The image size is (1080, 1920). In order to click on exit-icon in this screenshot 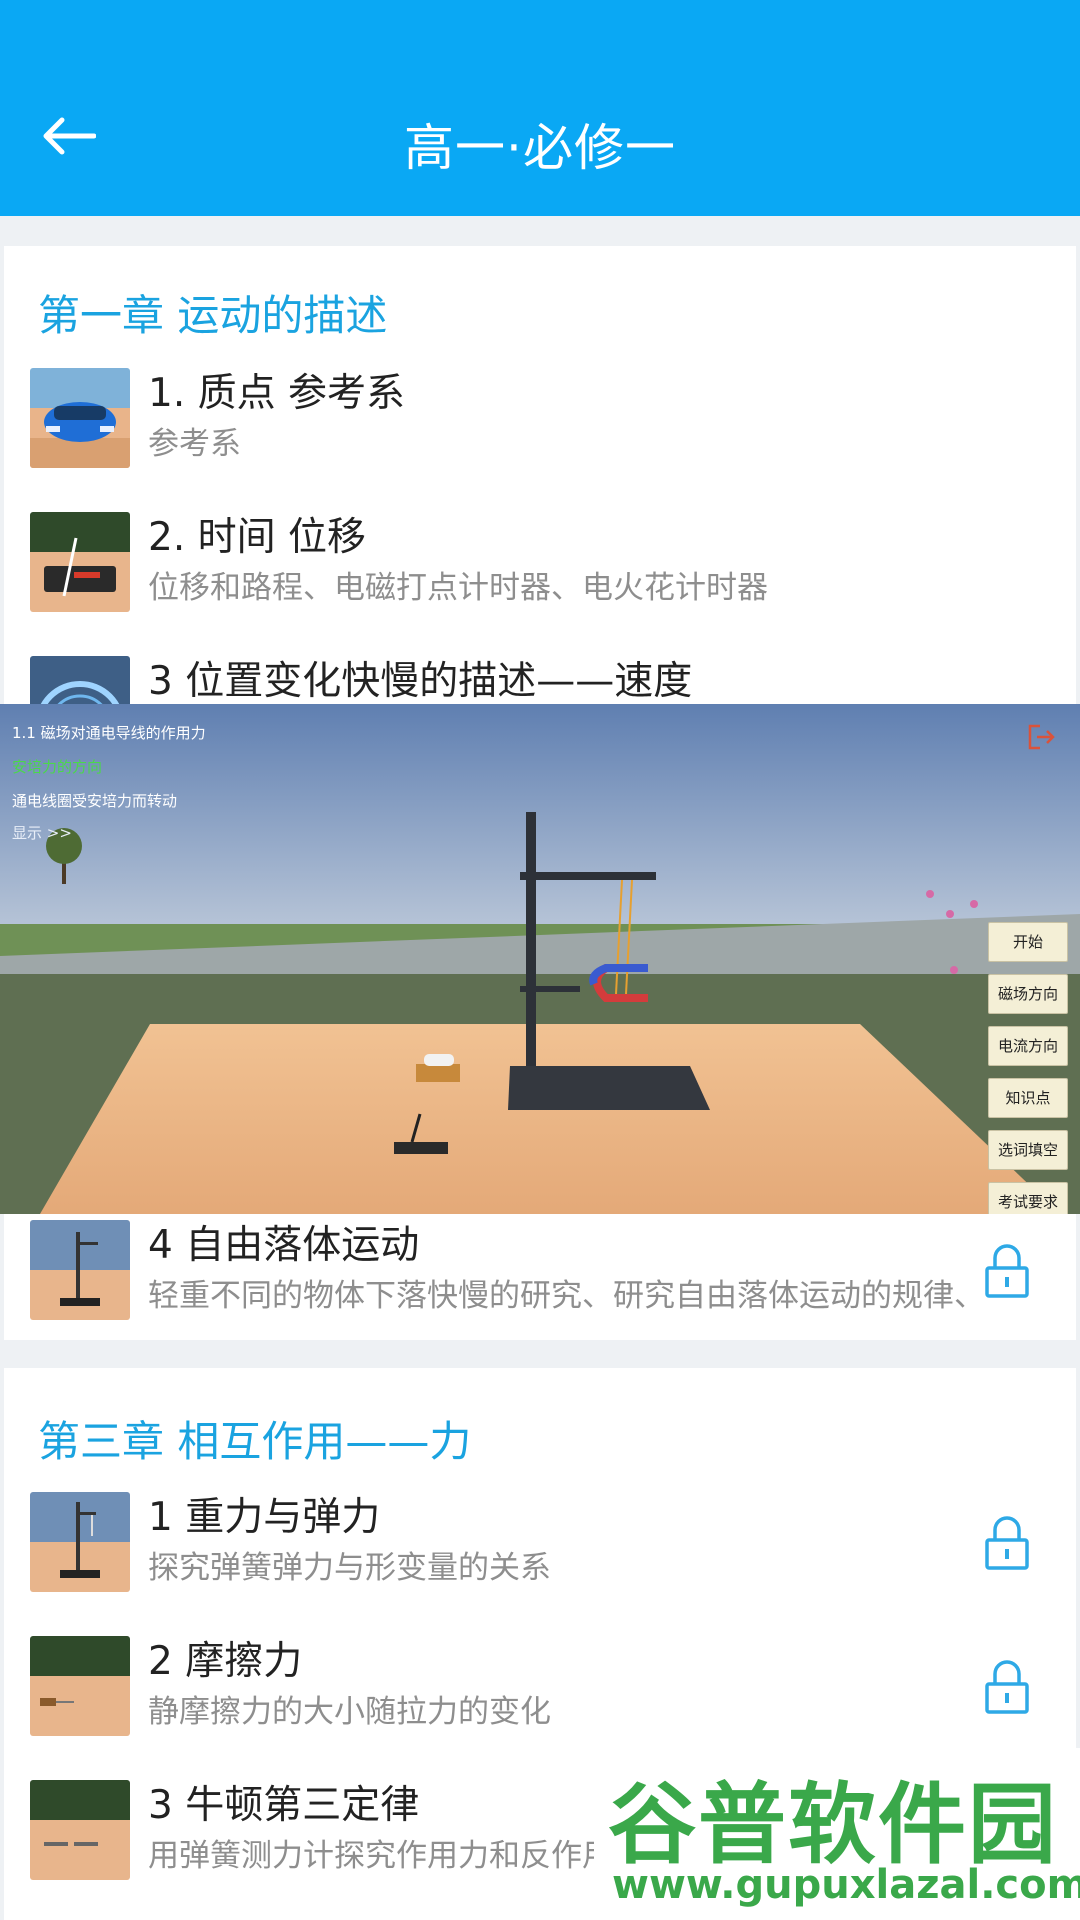, I will do `click(1041, 737)`.